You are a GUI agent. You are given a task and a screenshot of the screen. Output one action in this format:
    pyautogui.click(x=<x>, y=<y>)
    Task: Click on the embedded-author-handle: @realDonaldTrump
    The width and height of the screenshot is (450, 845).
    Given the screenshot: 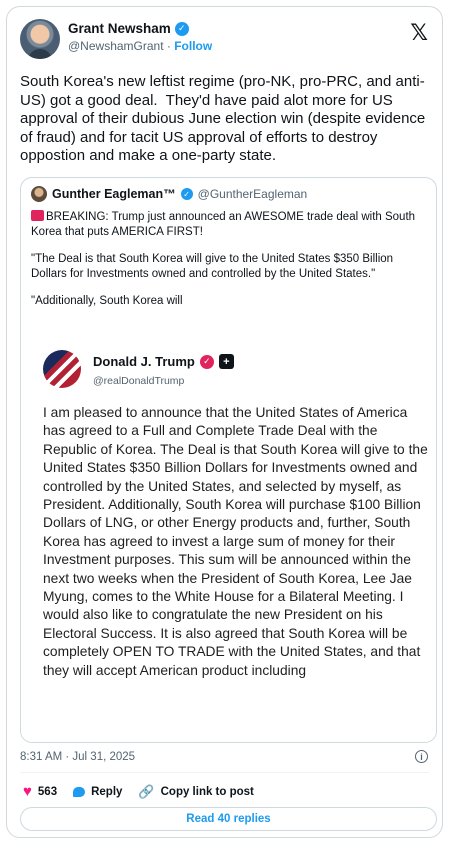 What is the action you would take?
    pyautogui.click(x=139, y=381)
    